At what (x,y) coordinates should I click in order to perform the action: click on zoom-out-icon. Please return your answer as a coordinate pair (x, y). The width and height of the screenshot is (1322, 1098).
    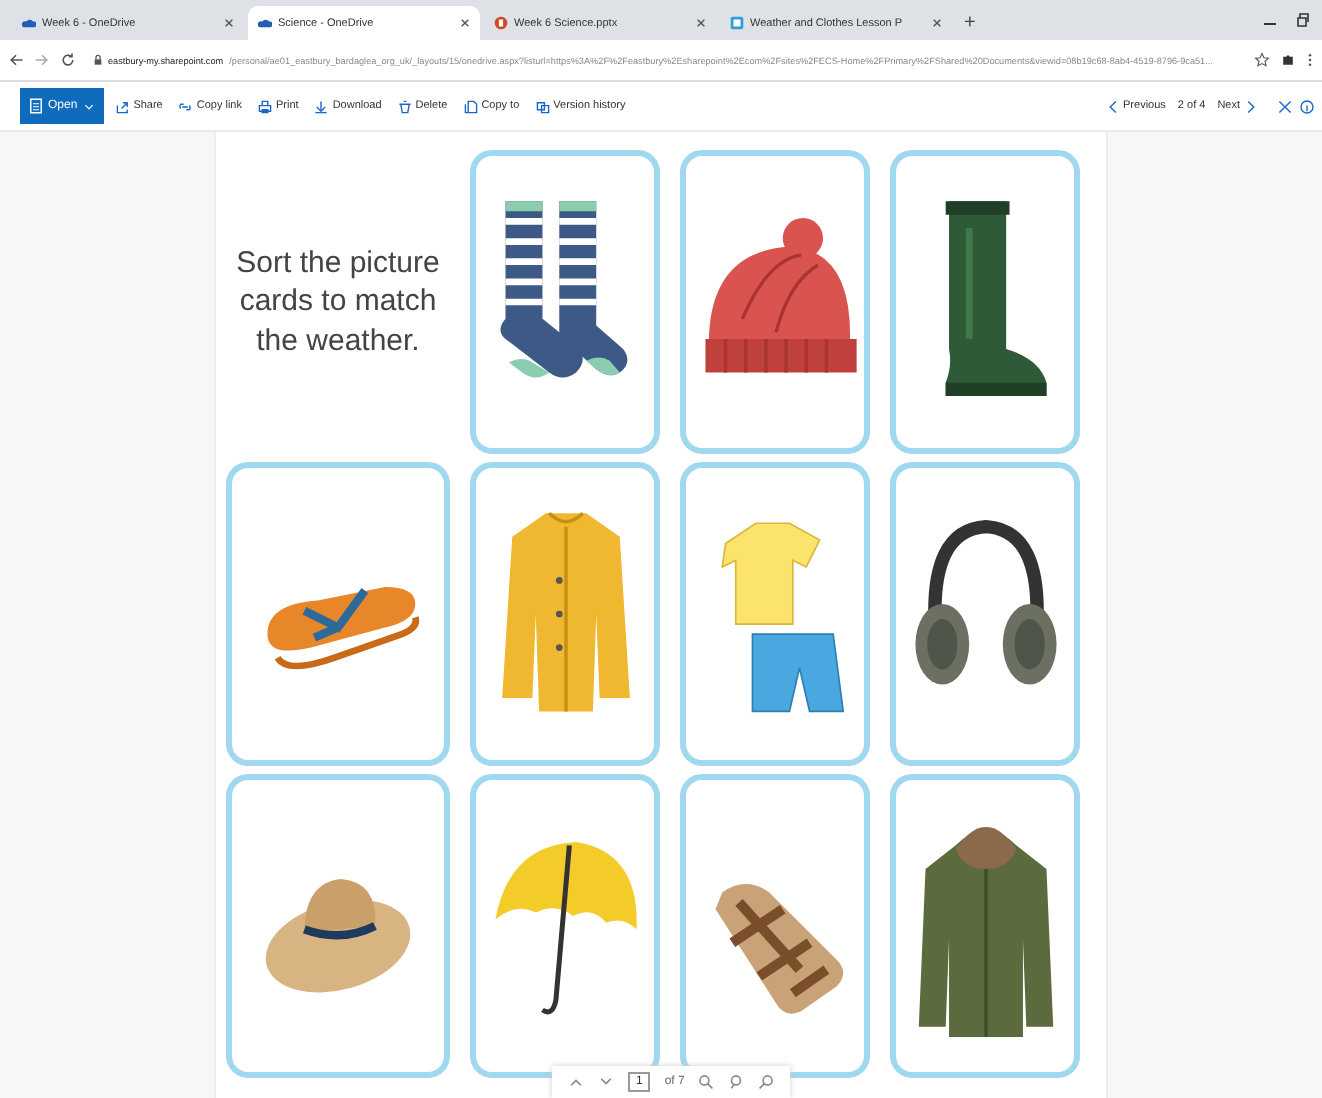
    Looking at the image, I should click on (736, 1082).